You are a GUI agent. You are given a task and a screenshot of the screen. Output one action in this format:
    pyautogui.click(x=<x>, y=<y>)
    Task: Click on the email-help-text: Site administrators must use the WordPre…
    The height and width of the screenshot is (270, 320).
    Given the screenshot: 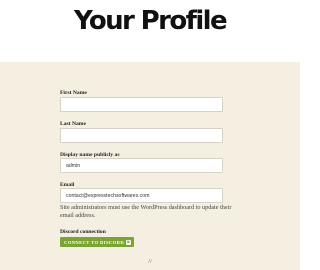 What is the action you would take?
    pyautogui.click(x=146, y=211)
    